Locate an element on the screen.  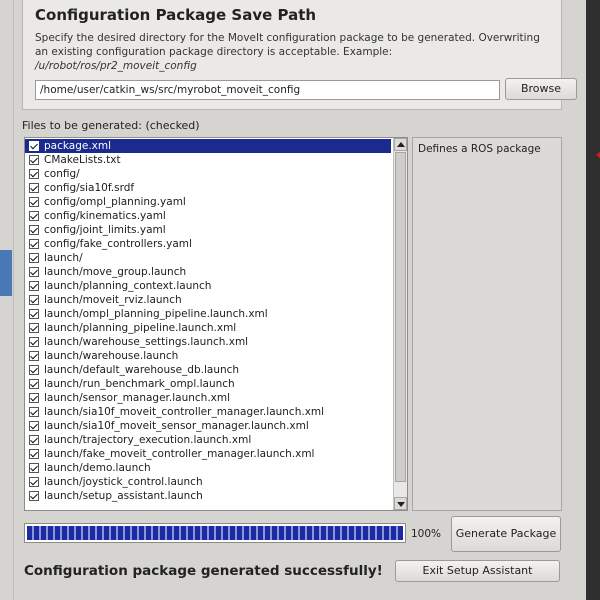
save-path-title: Configuration Package Save Path is located at coordinates (176, 15).